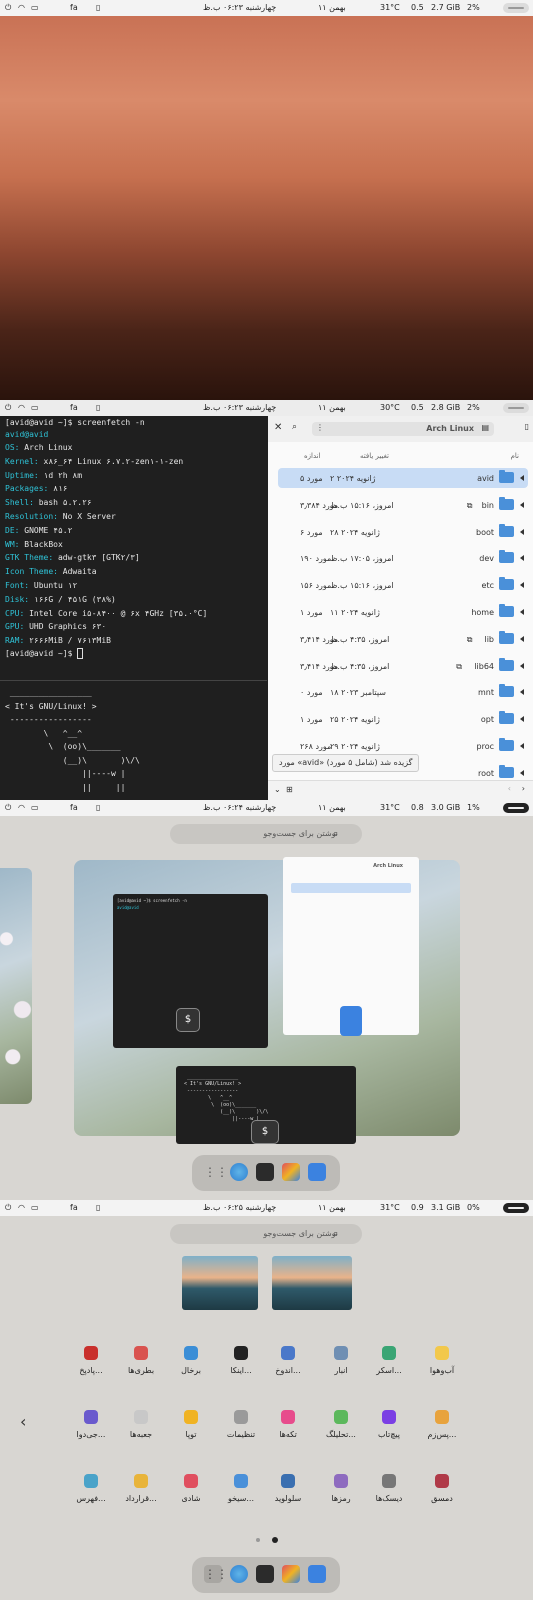  What do you see at coordinates (191, 1424) in the screenshot?
I see `app-launcher: توپا` at bounding box center [191, 1424].